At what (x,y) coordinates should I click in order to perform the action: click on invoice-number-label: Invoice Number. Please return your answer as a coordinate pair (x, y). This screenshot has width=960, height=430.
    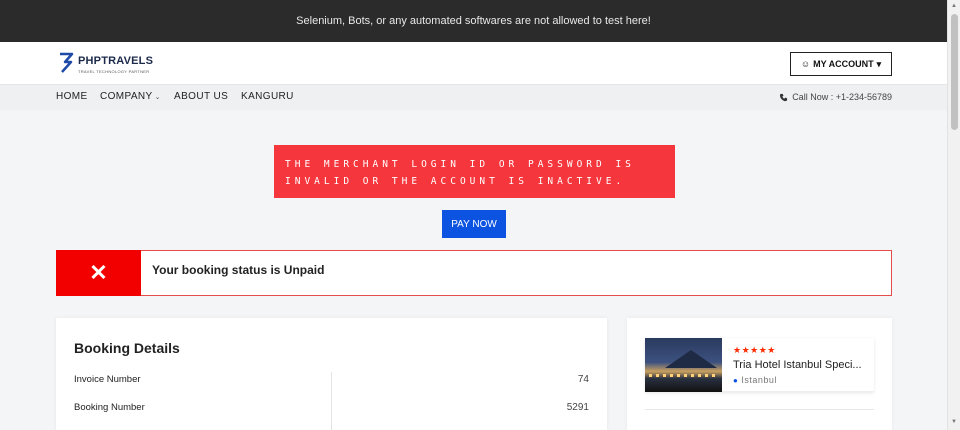
    Looking at the image, I should click on (107, 379).